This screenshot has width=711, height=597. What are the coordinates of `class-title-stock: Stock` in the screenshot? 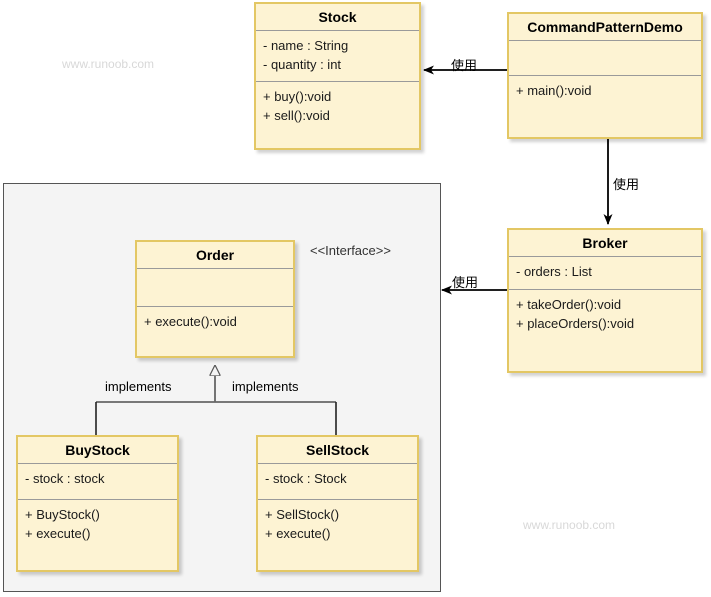 It's located at (337, 17).